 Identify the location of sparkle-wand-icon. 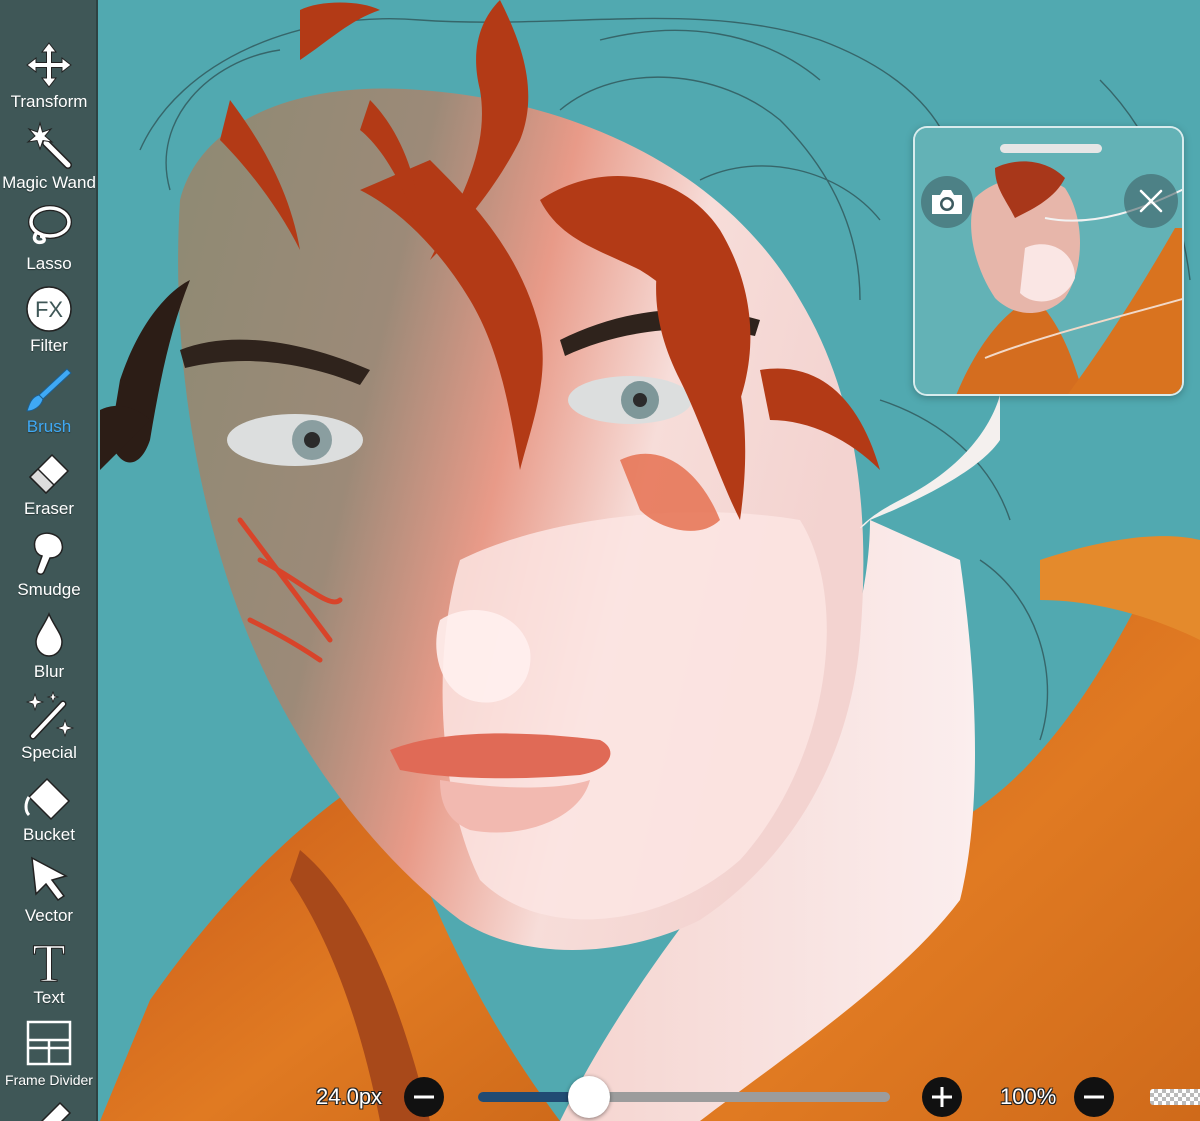
(49, 716).